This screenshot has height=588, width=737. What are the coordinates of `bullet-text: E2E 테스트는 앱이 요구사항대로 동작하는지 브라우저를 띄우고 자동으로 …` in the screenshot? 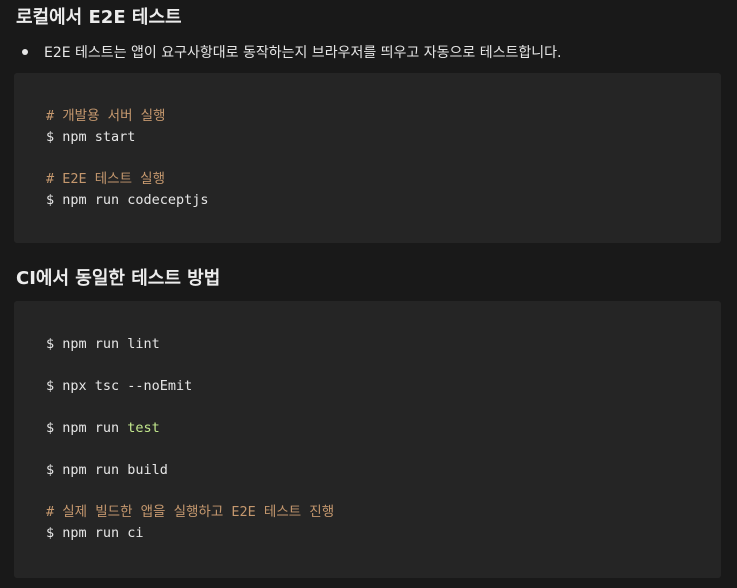 It's located at (303, 53).